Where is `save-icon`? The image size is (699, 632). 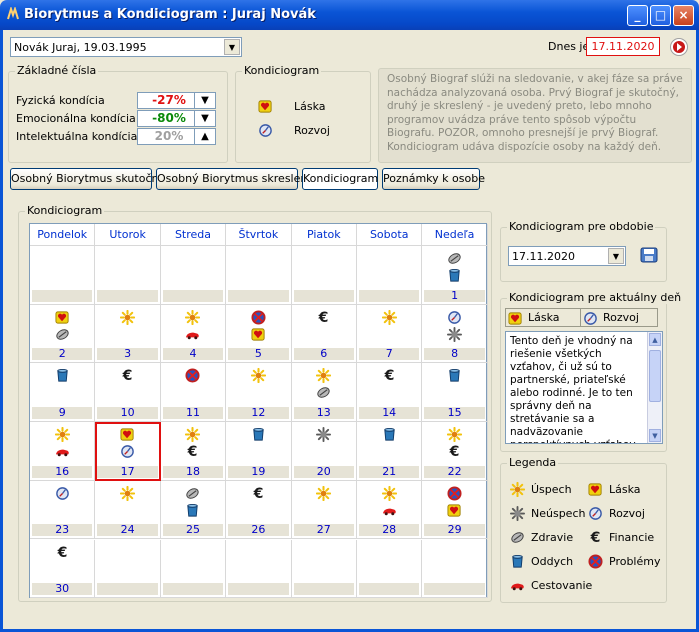
save-icon is located at coordinates (649, 255).